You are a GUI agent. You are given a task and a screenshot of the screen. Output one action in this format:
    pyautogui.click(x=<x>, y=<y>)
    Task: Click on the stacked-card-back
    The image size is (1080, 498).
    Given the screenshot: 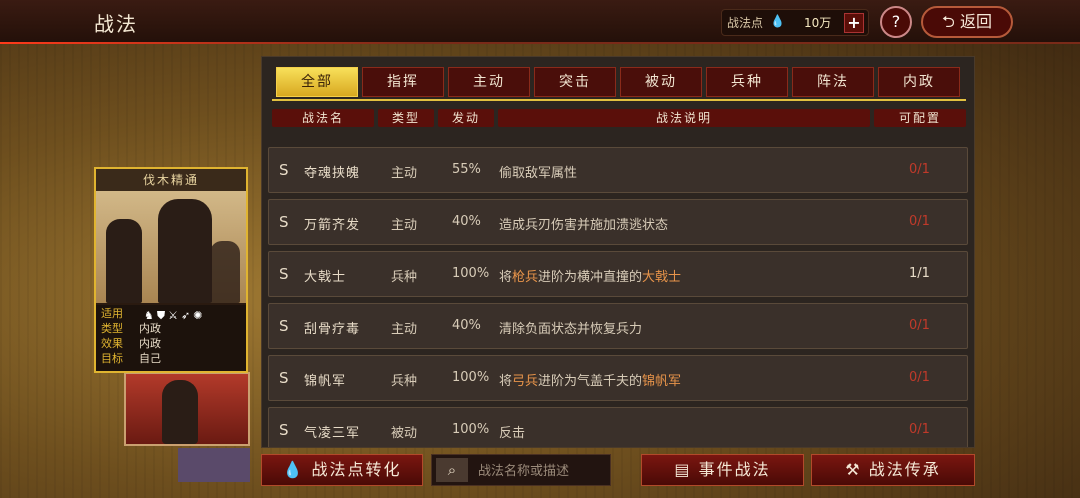 What is the action you would take?
    pyautogui.click(x=214, y=465)
    